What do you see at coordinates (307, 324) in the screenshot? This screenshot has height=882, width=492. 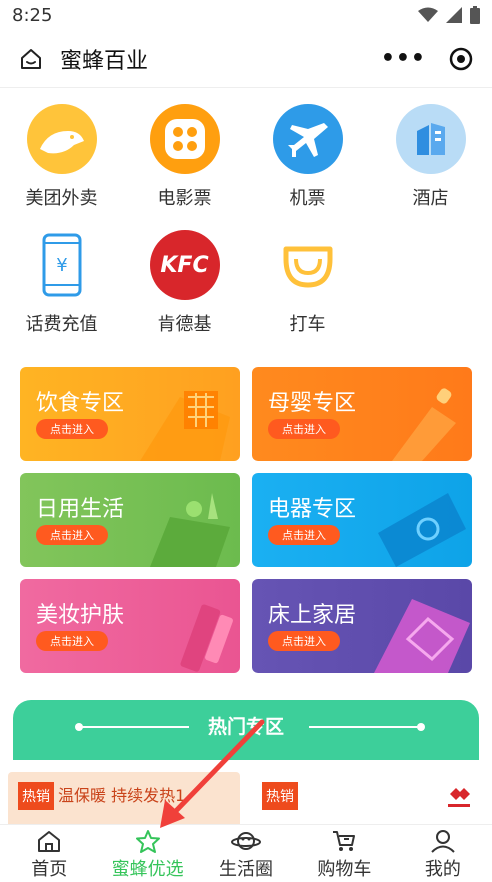 I see `shortcut-label: 打车` at bounding box center [307, 324].